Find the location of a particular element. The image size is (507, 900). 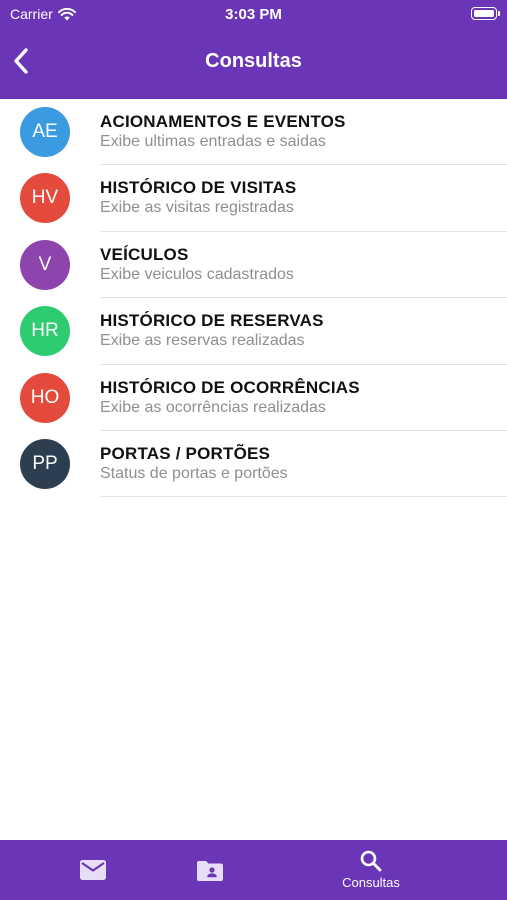

item-title: HISTÓRICO DE OCORRÊNCIAS is located at coordinates (230, 387).